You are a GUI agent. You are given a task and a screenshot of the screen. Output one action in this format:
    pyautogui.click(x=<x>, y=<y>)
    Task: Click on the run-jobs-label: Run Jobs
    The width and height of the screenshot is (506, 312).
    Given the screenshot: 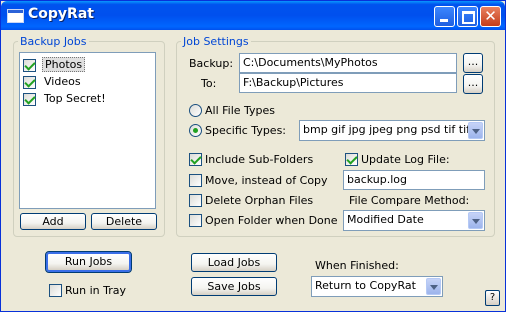 What is the action you would take?
    pyautogui.click(x=88, y=261)
    